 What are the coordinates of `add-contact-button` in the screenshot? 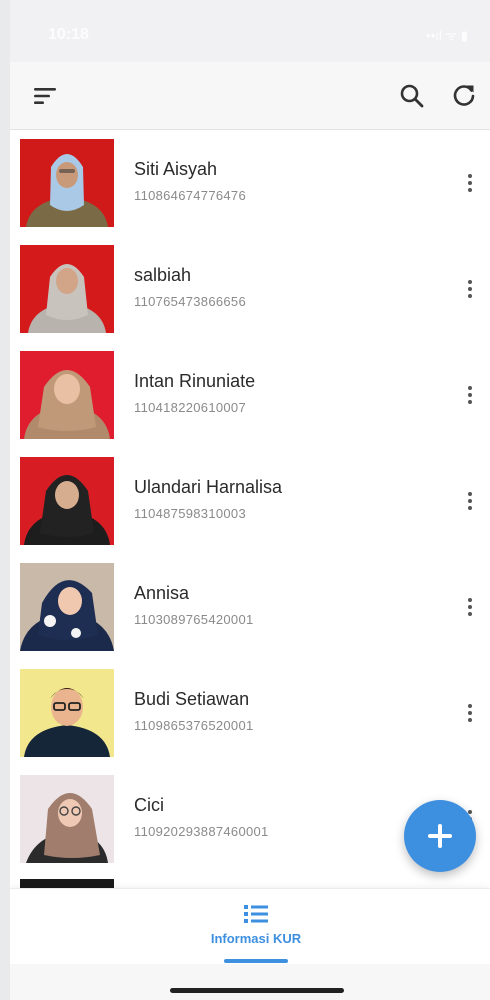 It's located at (440, 836).